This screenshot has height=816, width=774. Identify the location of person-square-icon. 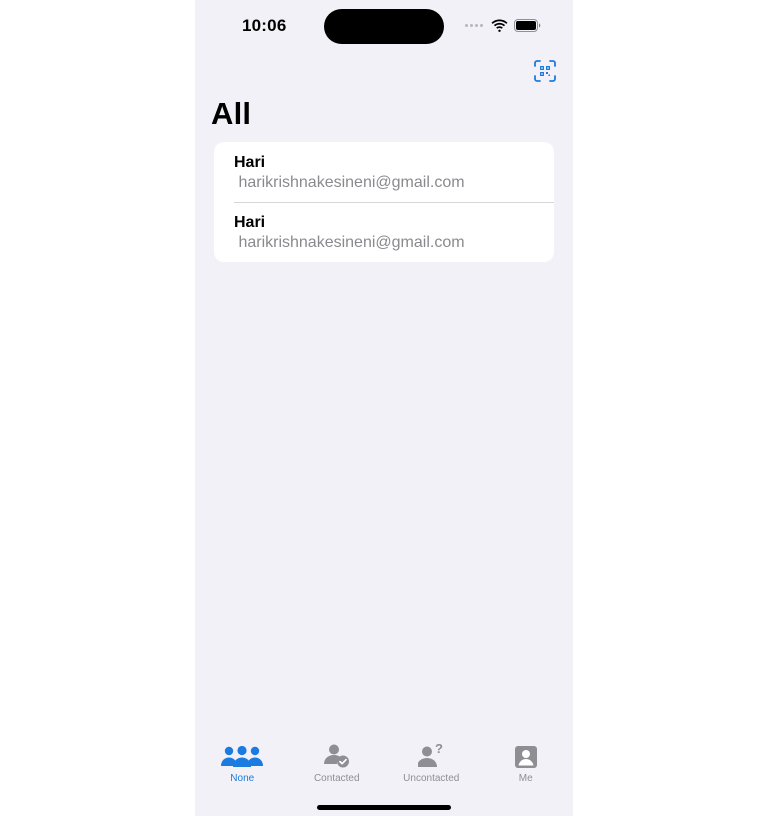
(525, 757).